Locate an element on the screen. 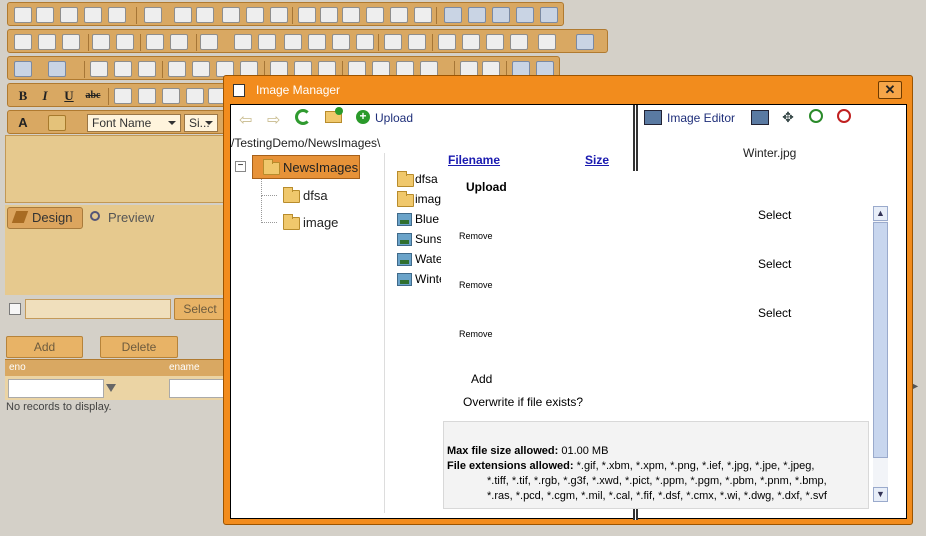  overwrite-checkbox-label: Overwrite if file exists? is located at coordinates (523, 402).